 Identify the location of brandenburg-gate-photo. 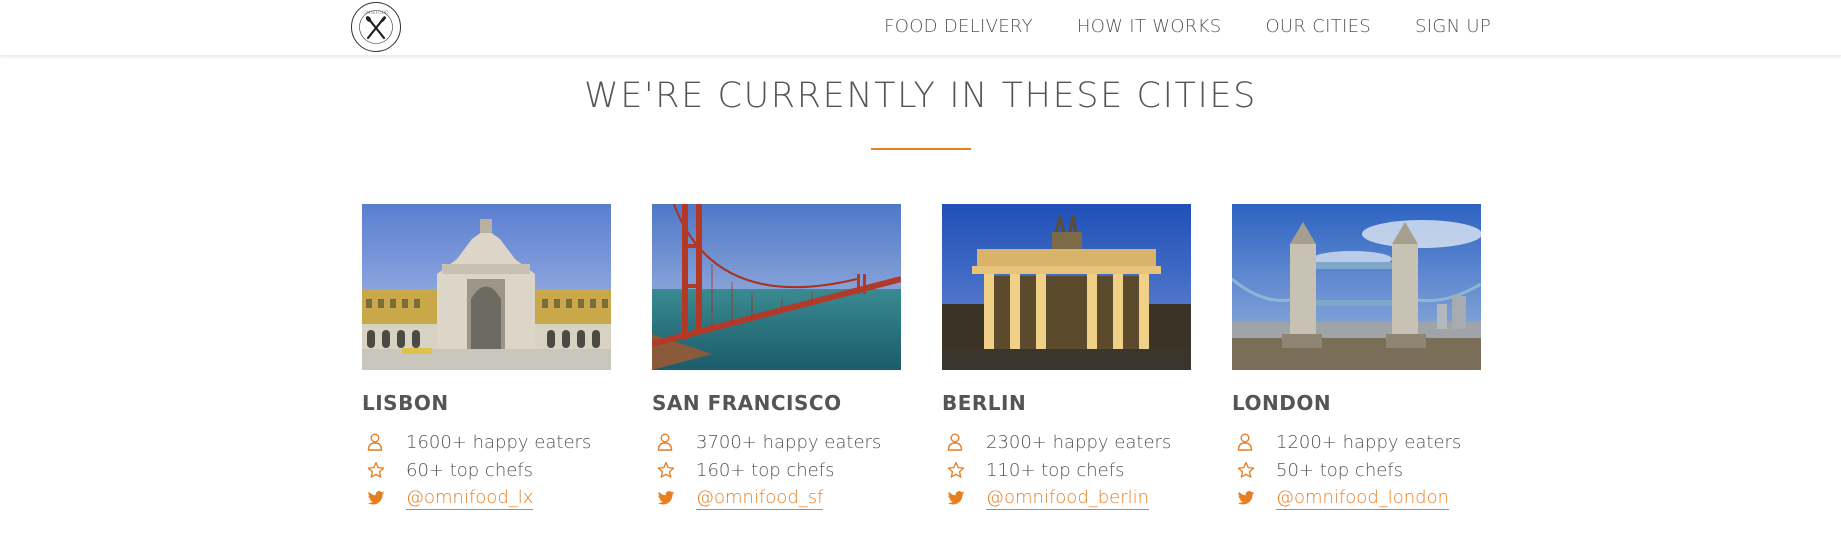
(1066, 287).